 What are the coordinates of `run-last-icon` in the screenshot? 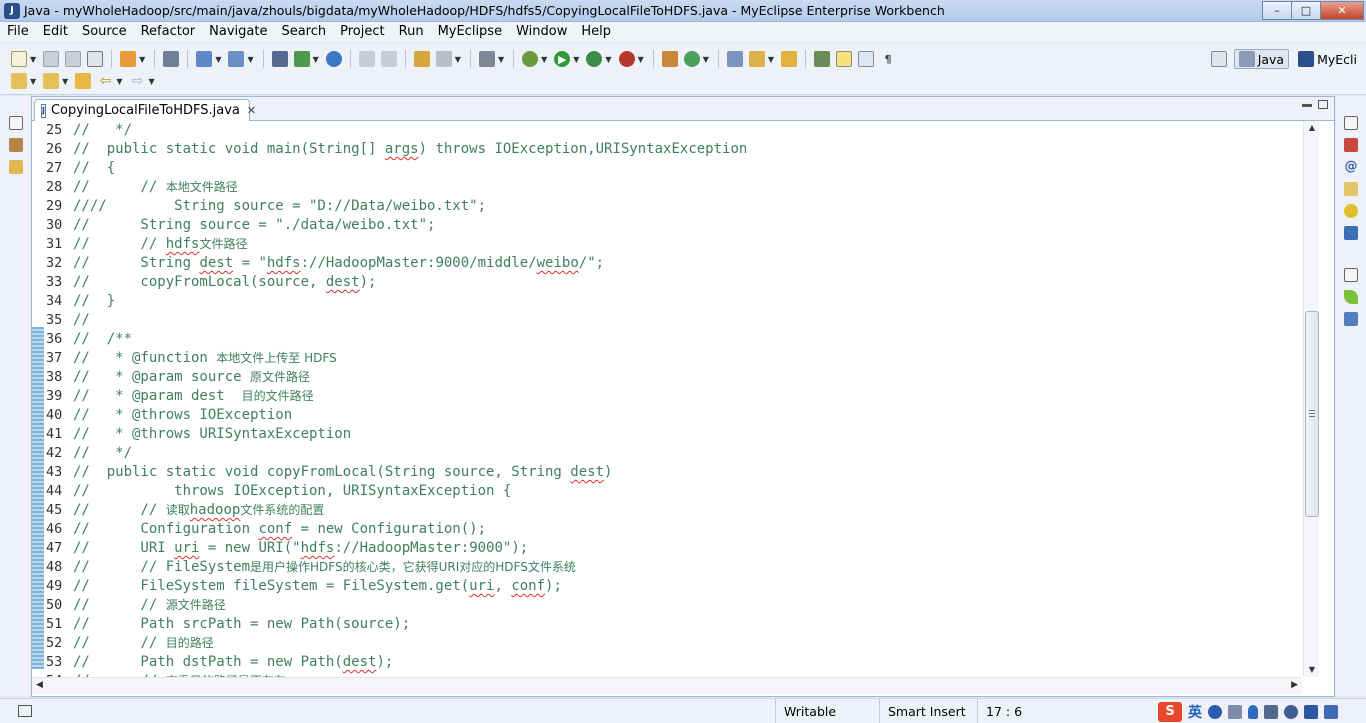 It's located at (594, 59).